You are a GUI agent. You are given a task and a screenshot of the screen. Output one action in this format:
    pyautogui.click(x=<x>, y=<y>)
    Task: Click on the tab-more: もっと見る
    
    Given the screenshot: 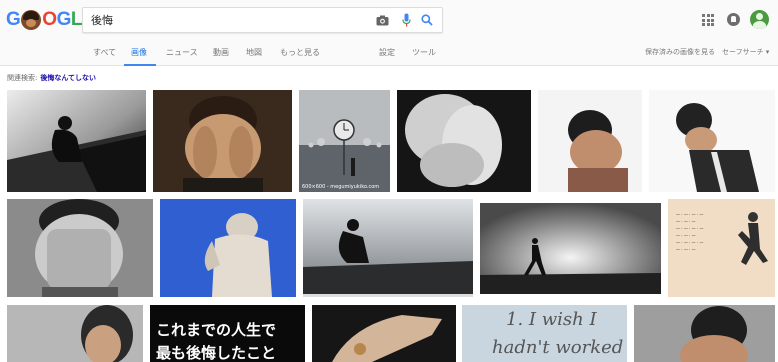 What is the action you would take?
    pyautogui.click(x=300, y=52)
    